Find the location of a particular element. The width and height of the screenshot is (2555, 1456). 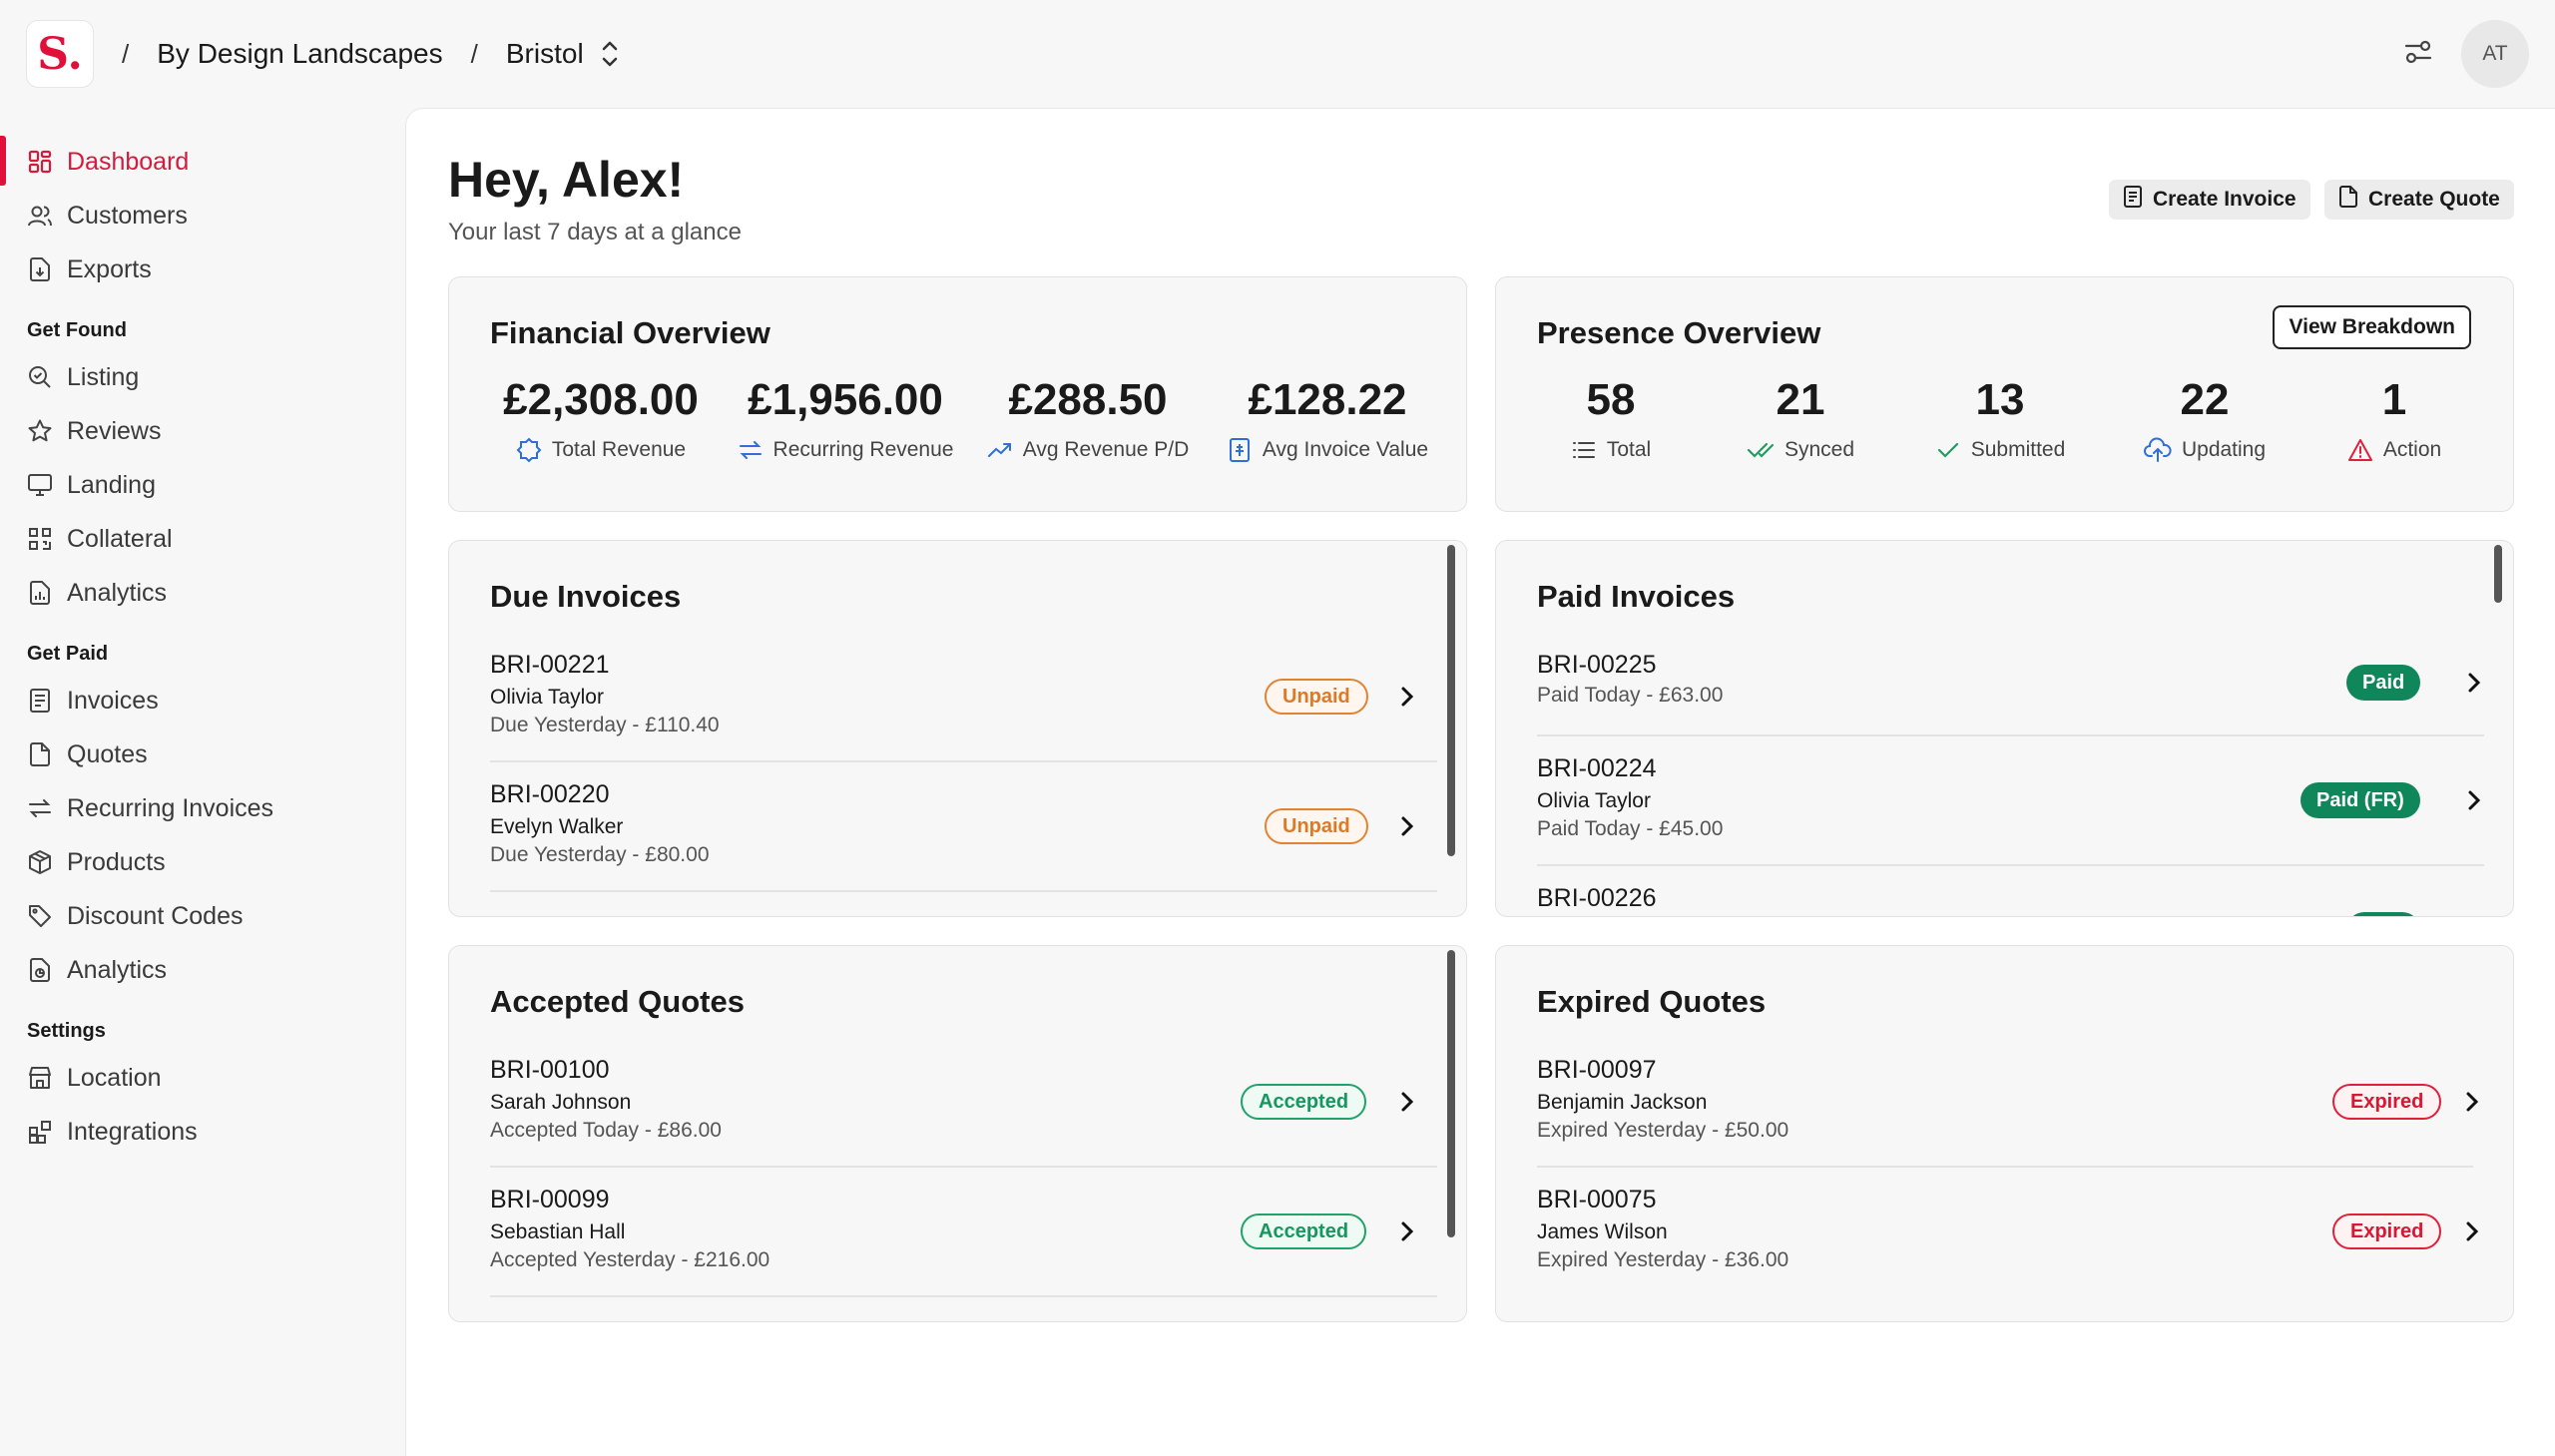

status-badge: Expired is located at coordinates (2387, 1102).